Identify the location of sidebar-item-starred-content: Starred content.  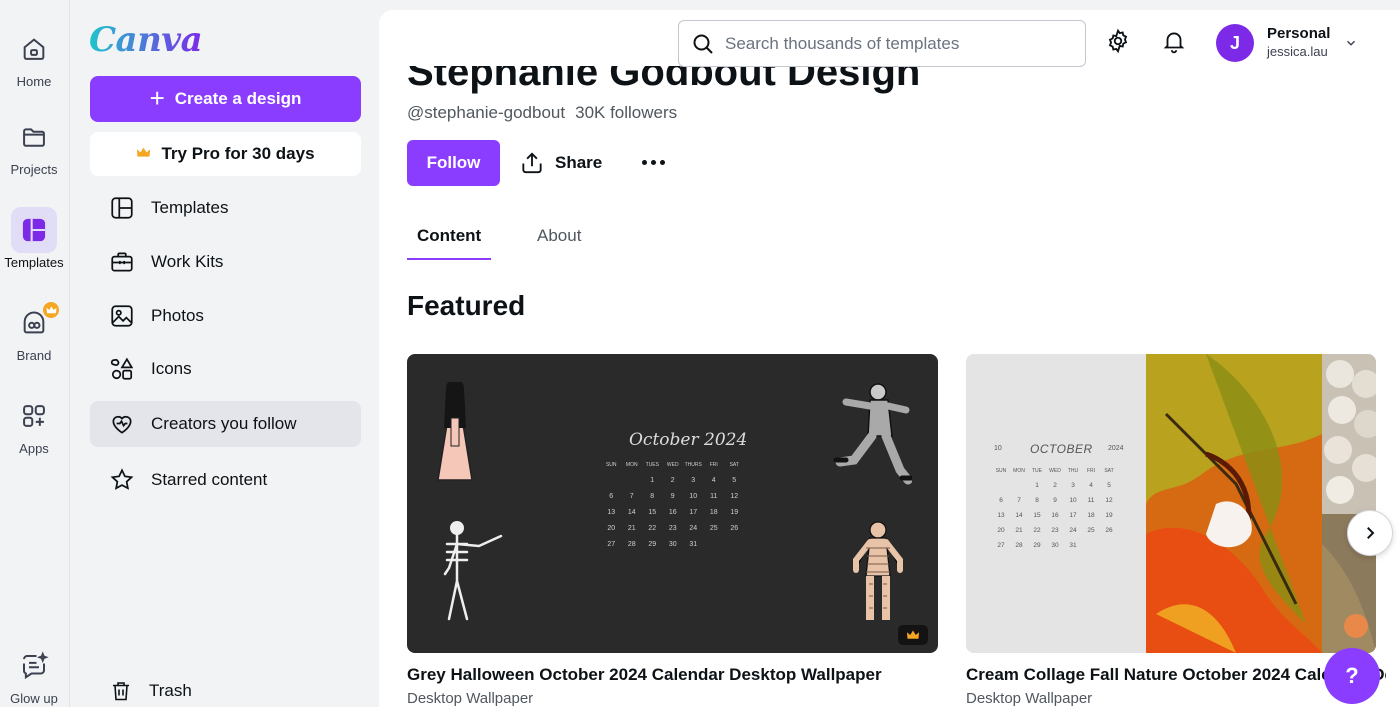
(225, 480).